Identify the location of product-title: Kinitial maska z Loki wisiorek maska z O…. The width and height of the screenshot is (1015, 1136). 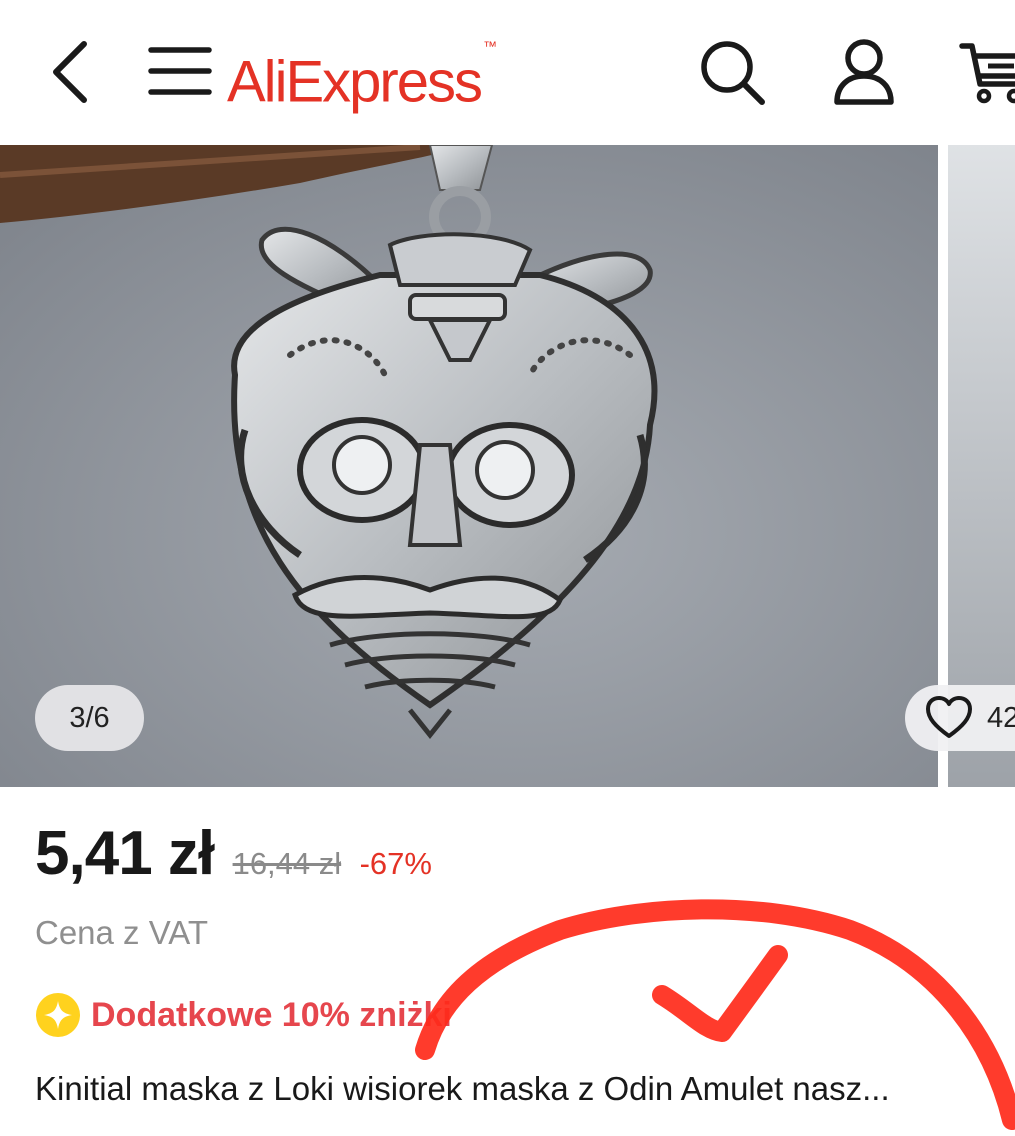
(505, 1089).